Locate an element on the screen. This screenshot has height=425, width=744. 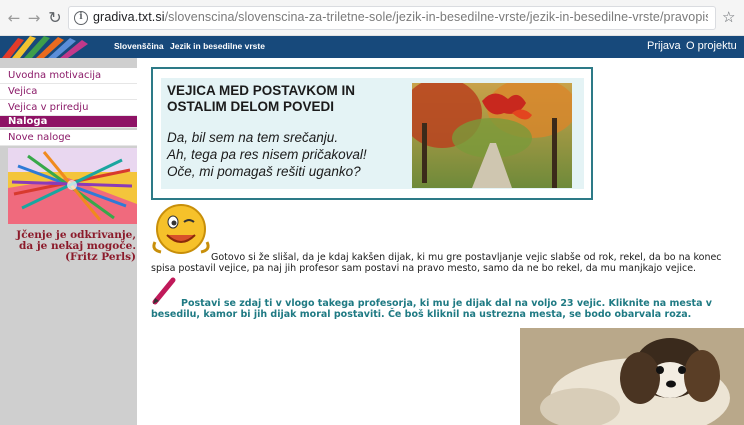
sidebar-item-vejica-v-priredju: Vejica v priredju is located at coordinates (68, 108).